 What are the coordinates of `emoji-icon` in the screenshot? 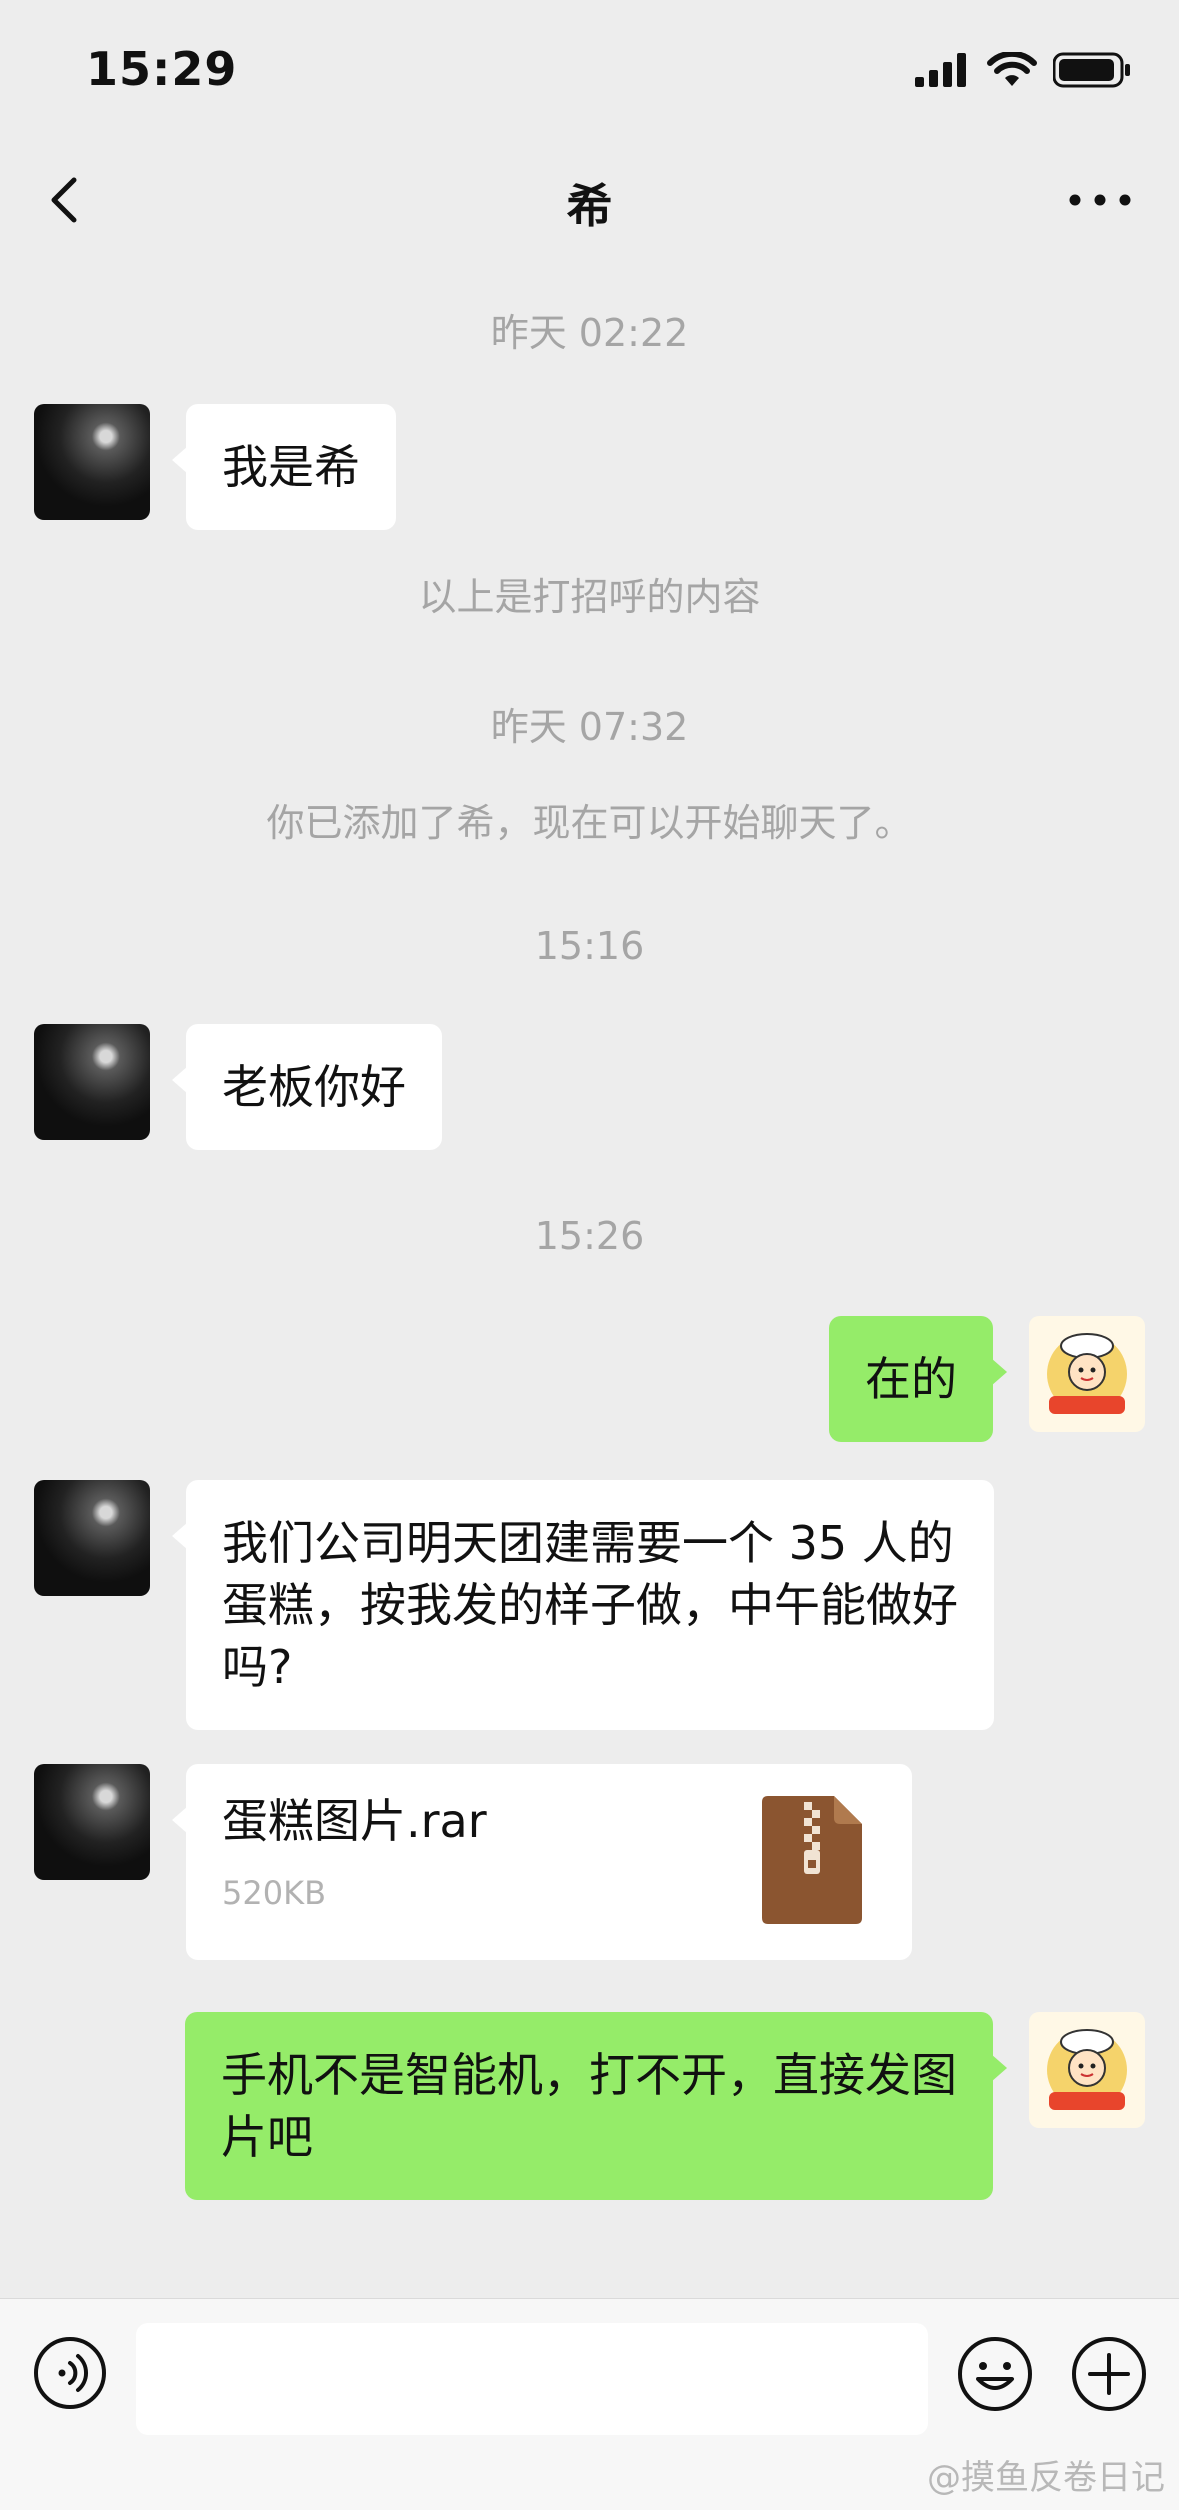 It's located at (995, 2374).